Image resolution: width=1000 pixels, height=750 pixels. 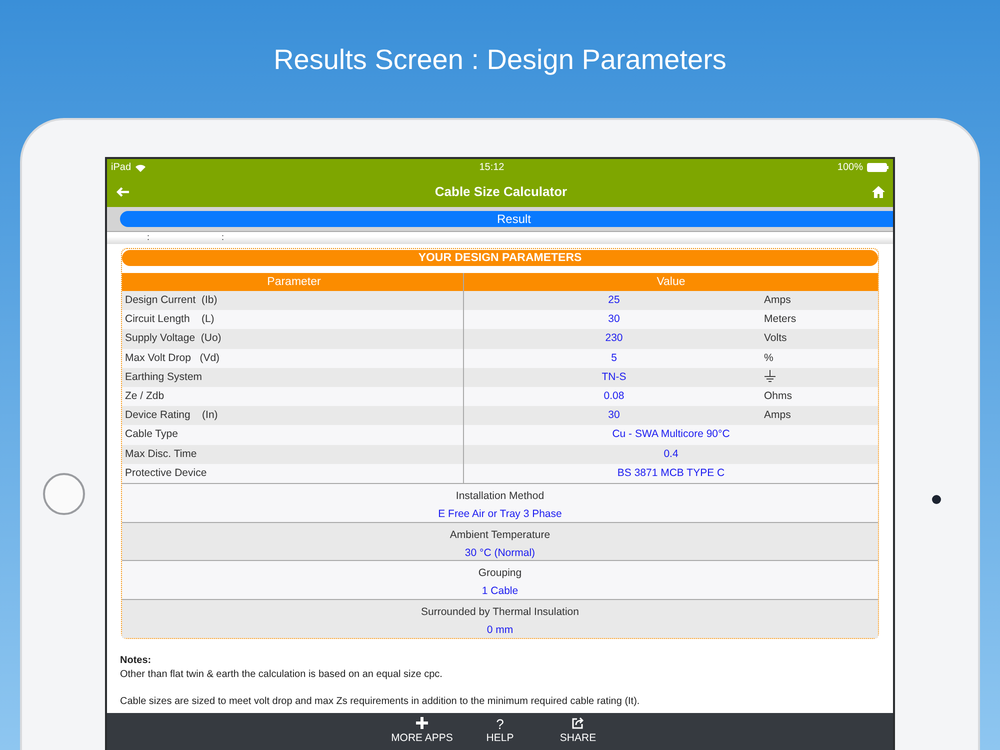 I want to click on notes-text: Cable sizes are sized to meet volt drop and max Zs requirements in addition to the minimum required cable rating (It)., so click(x=380, y=702).